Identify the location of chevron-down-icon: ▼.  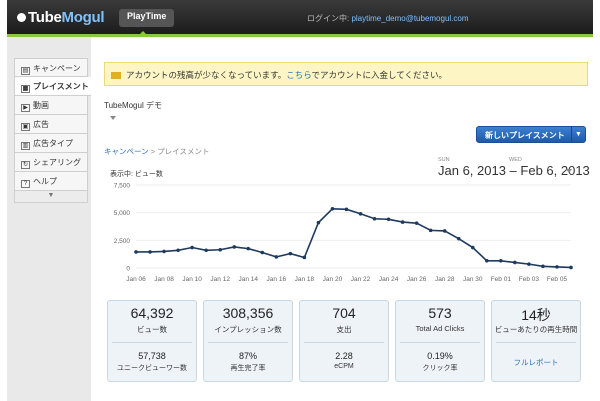
(51, 197).